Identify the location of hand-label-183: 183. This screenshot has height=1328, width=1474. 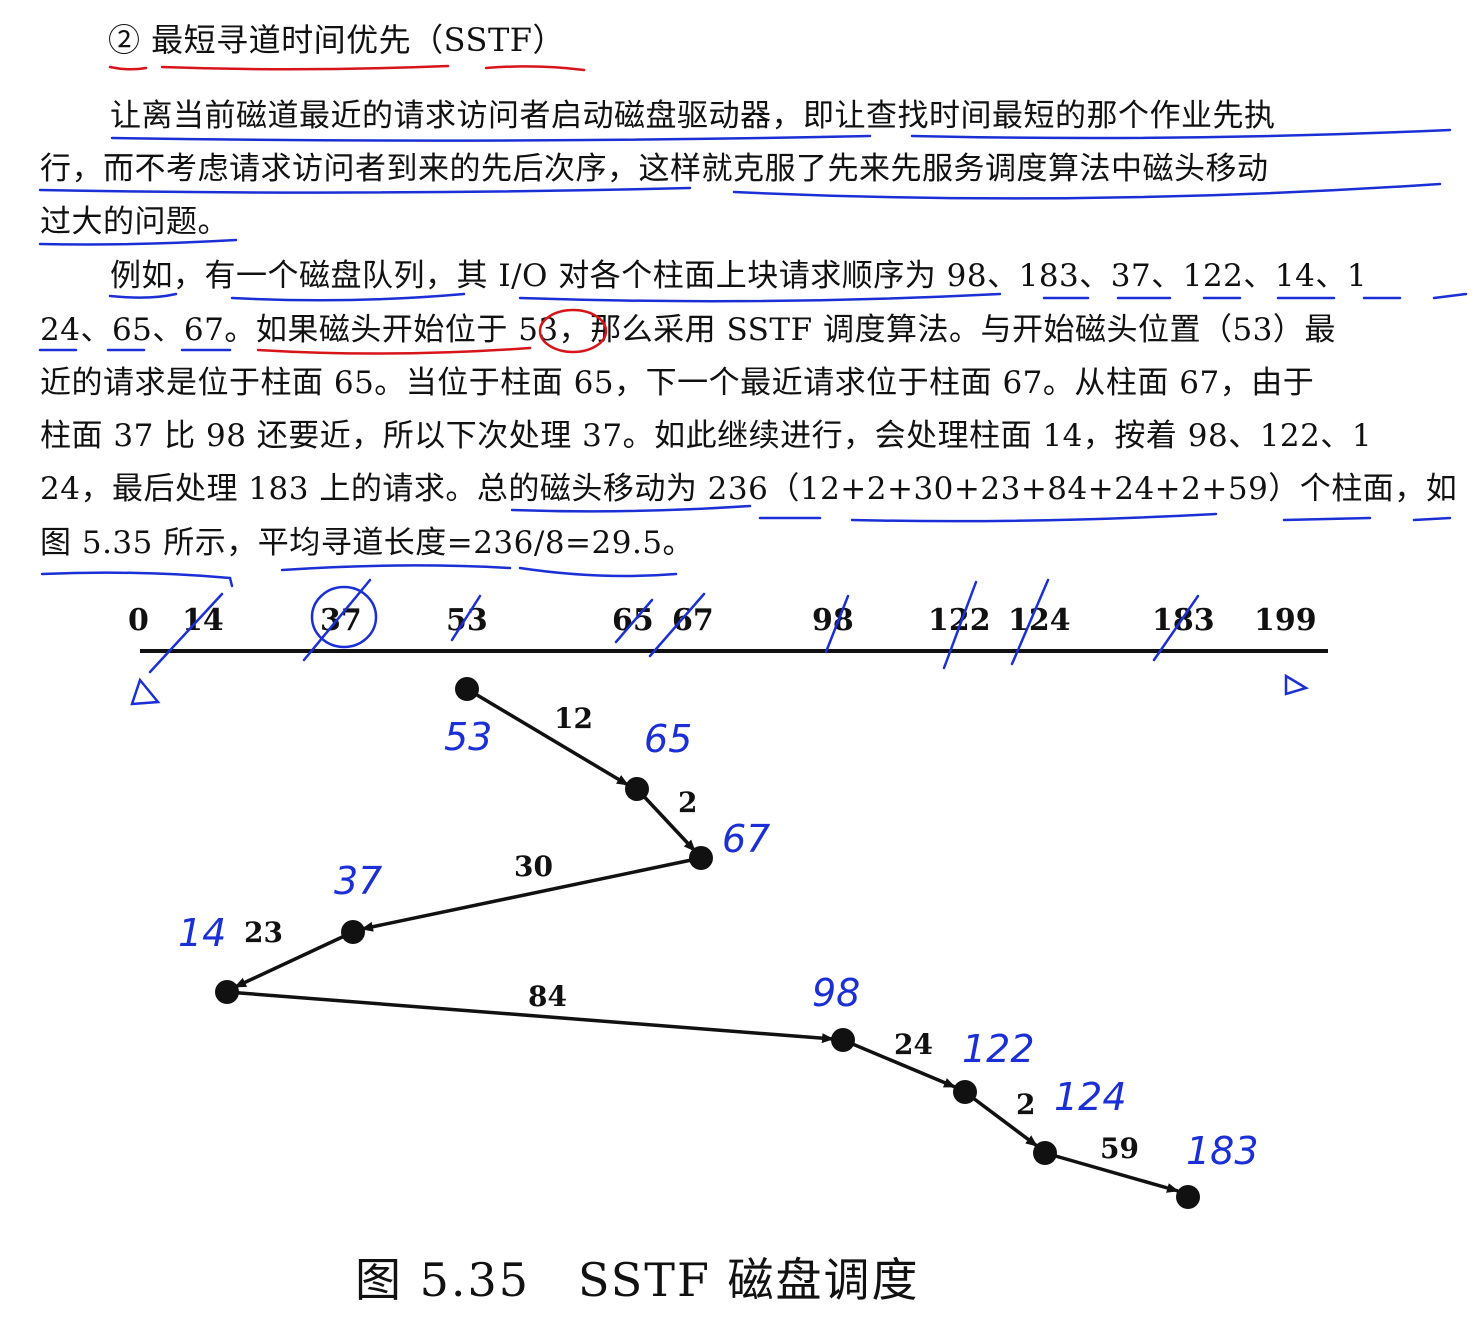
(1222, 1151).